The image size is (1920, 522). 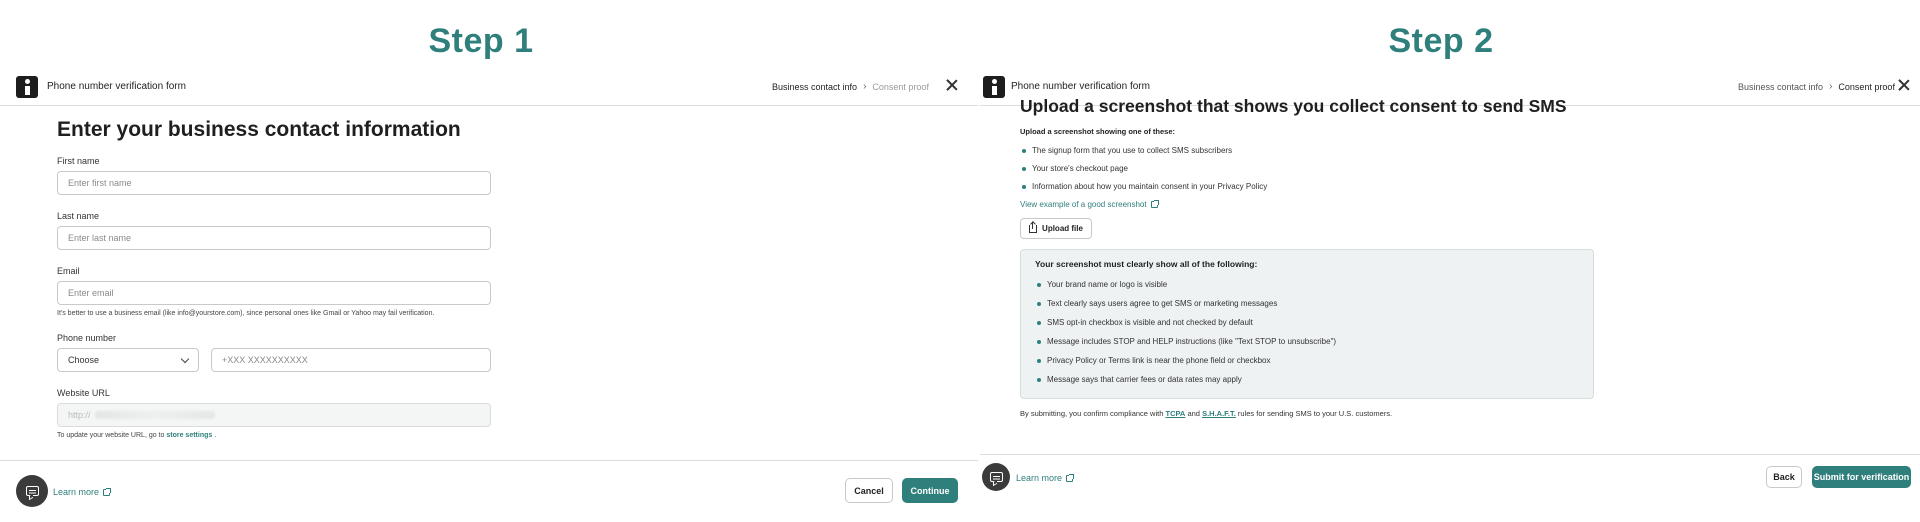 What do you see at coordinates (259, 129) in the screenshot?
I see `page-title: Enter your business contact information` at bounding box center [259, 129].